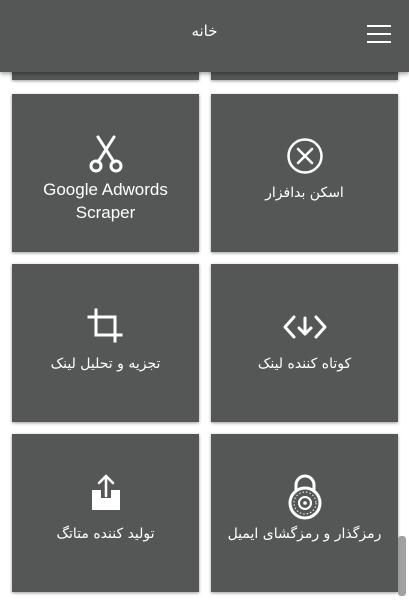 This screenshot has width=409, height=600. Describe the element at coordinates (402, 566) in the screenshot. I see `scrollbar-thumb` at that location.